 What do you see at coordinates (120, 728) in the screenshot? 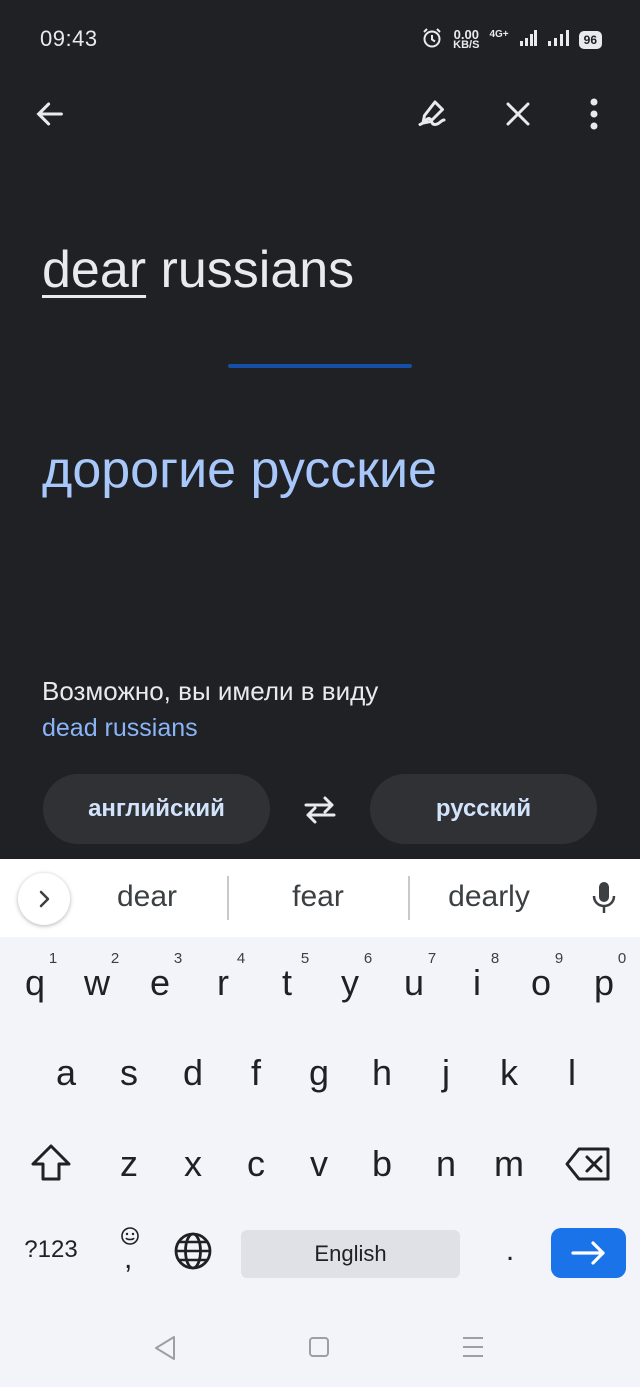
I see `did-you-mean-link: dead russians` at bounding box center [120, 728].